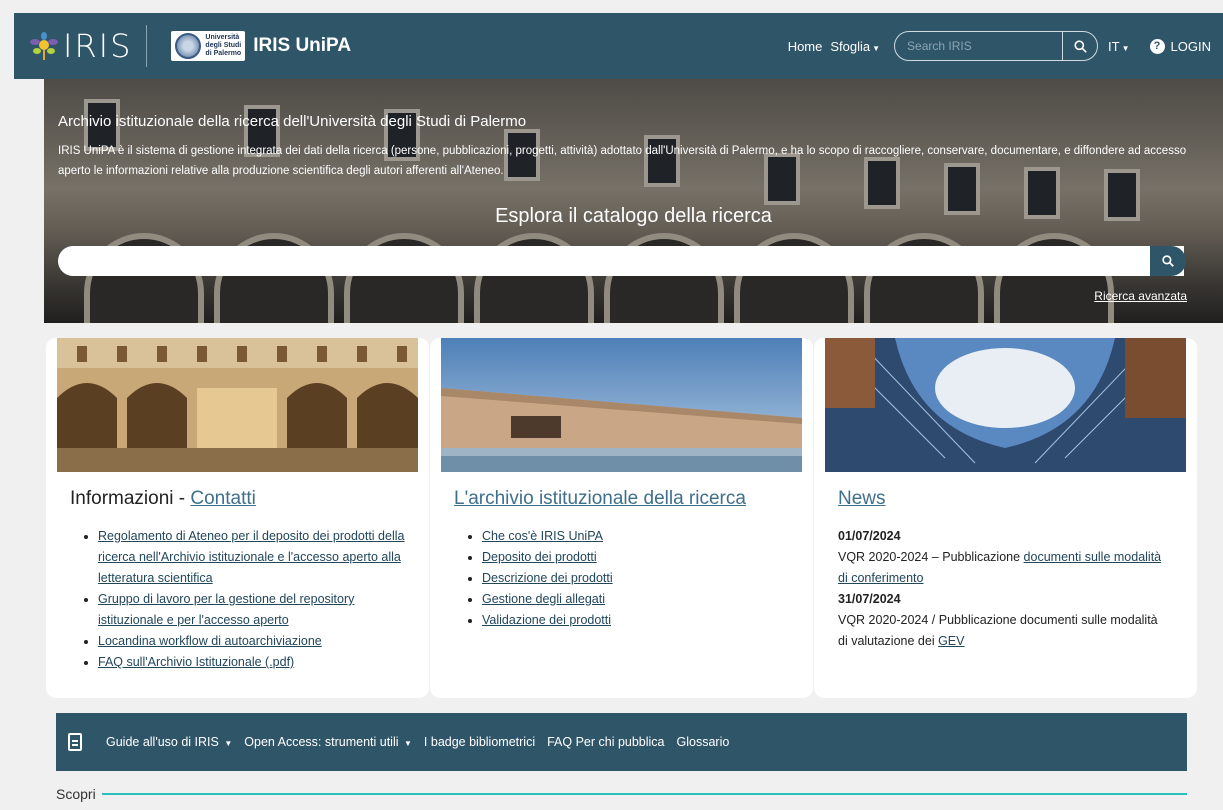 The width and height of the screenshot is (1223, 810). Describe the element at coordinates (637, 536) in the screenshot. I see `list-item: Che cos'è IRIS UniPA` at that location.